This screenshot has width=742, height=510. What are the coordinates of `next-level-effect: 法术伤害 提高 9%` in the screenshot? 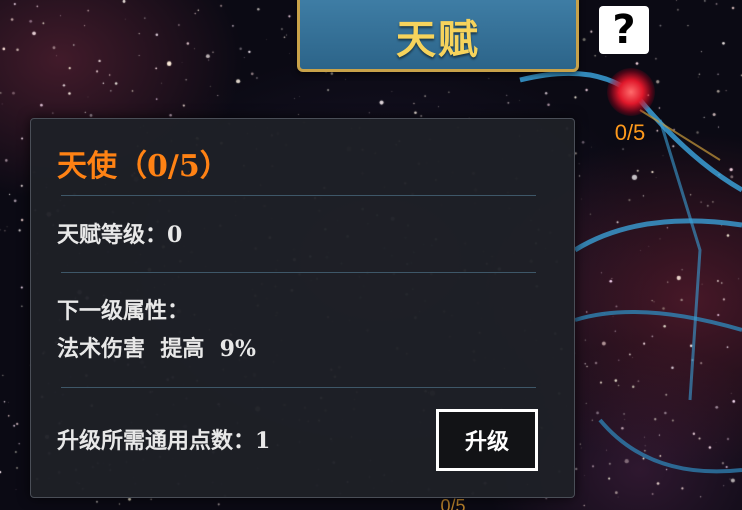 It's located at (156, 349).